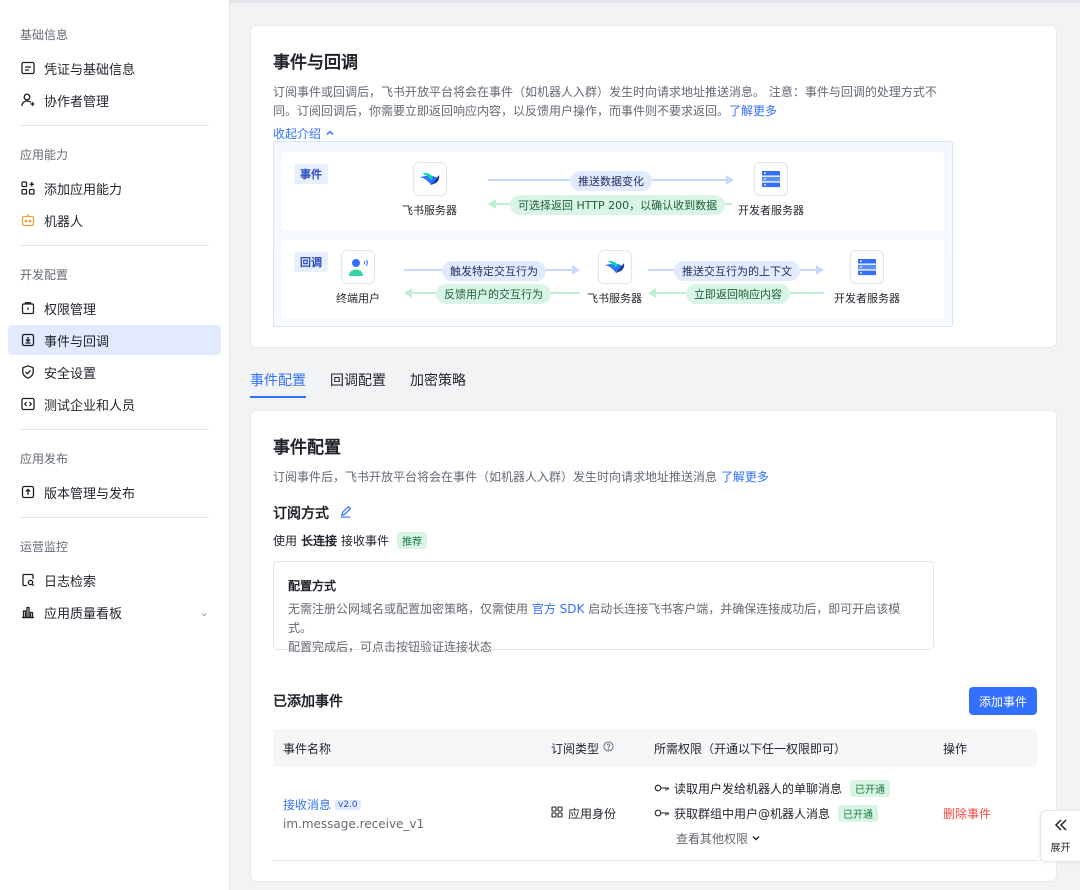  I want to click on page-title: 事件与回调, so click(315, 63).